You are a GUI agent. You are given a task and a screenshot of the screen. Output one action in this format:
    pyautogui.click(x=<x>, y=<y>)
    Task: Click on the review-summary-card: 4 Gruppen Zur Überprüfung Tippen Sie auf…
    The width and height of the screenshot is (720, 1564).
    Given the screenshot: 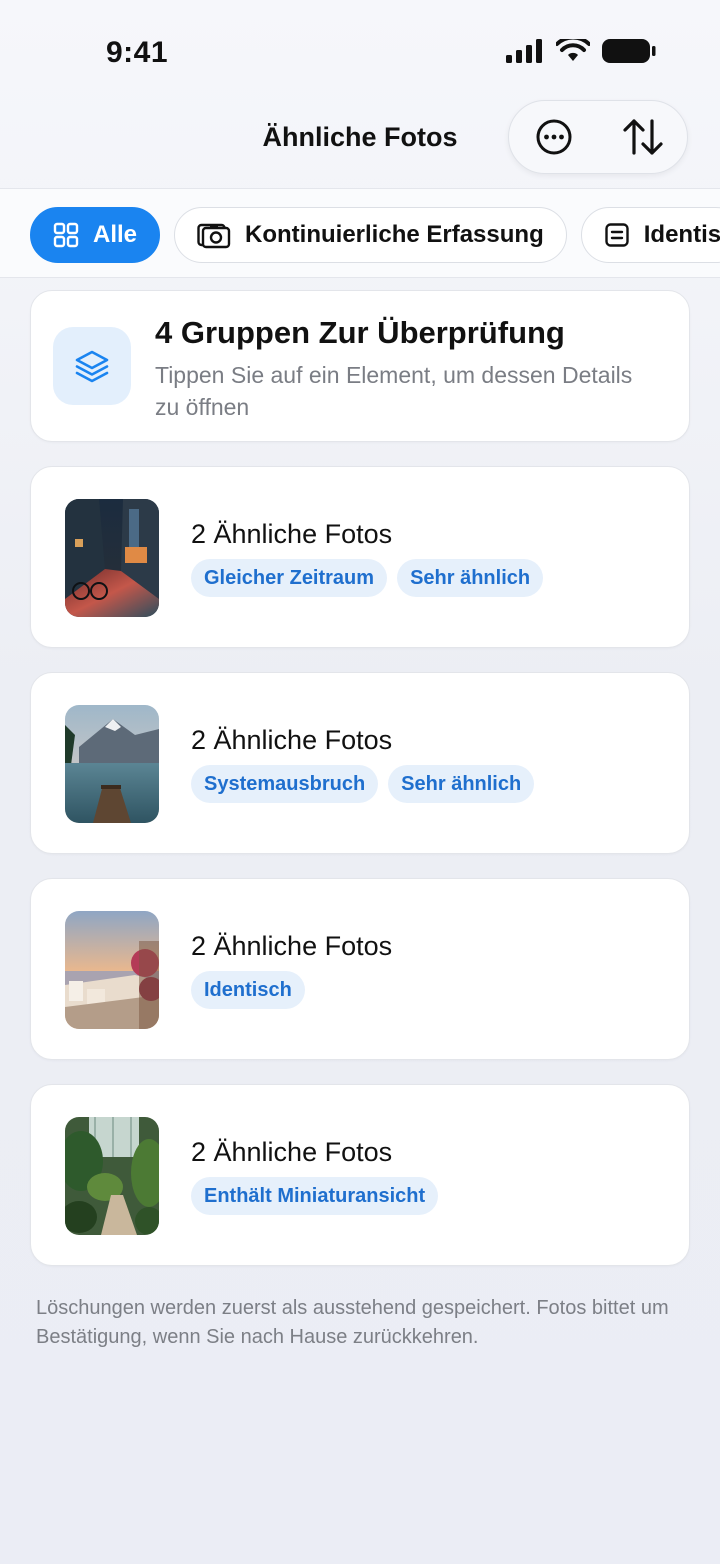 What is the action you would take?
    pyautogui.click(x=360, y=366)
    